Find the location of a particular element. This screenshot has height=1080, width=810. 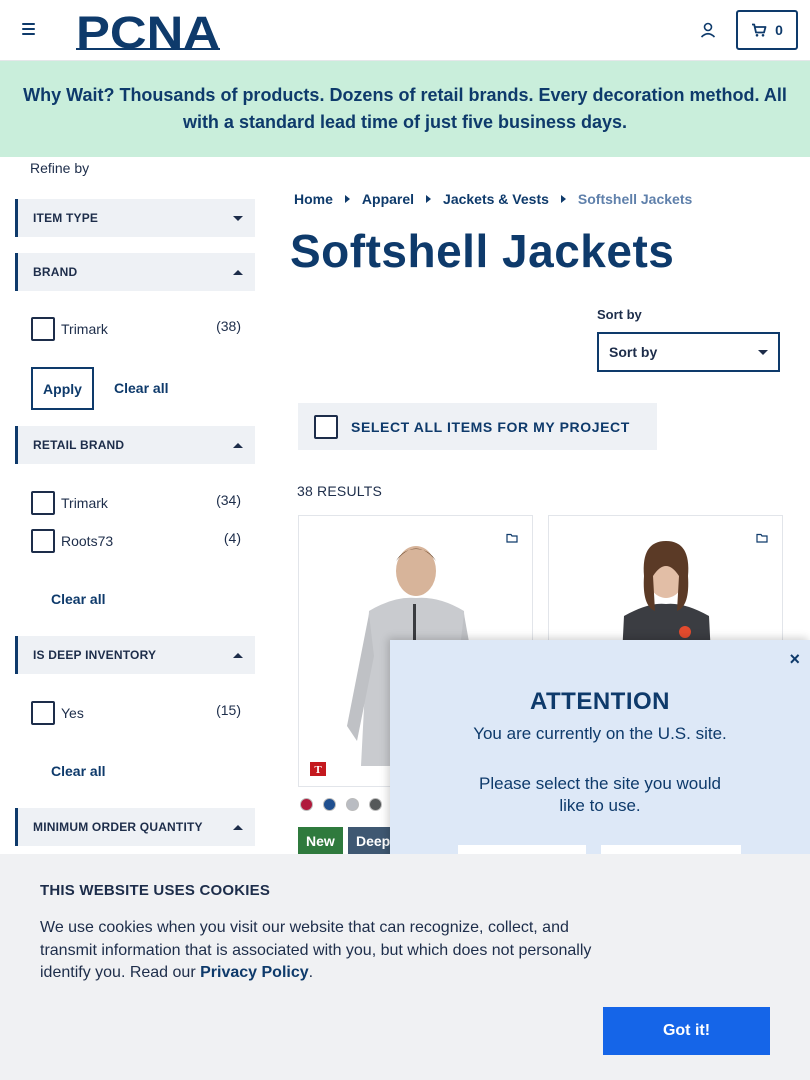

select-all-label: SELECT ALL ITEMS FOR MY PROJECT is located at coordinates (490, 426).